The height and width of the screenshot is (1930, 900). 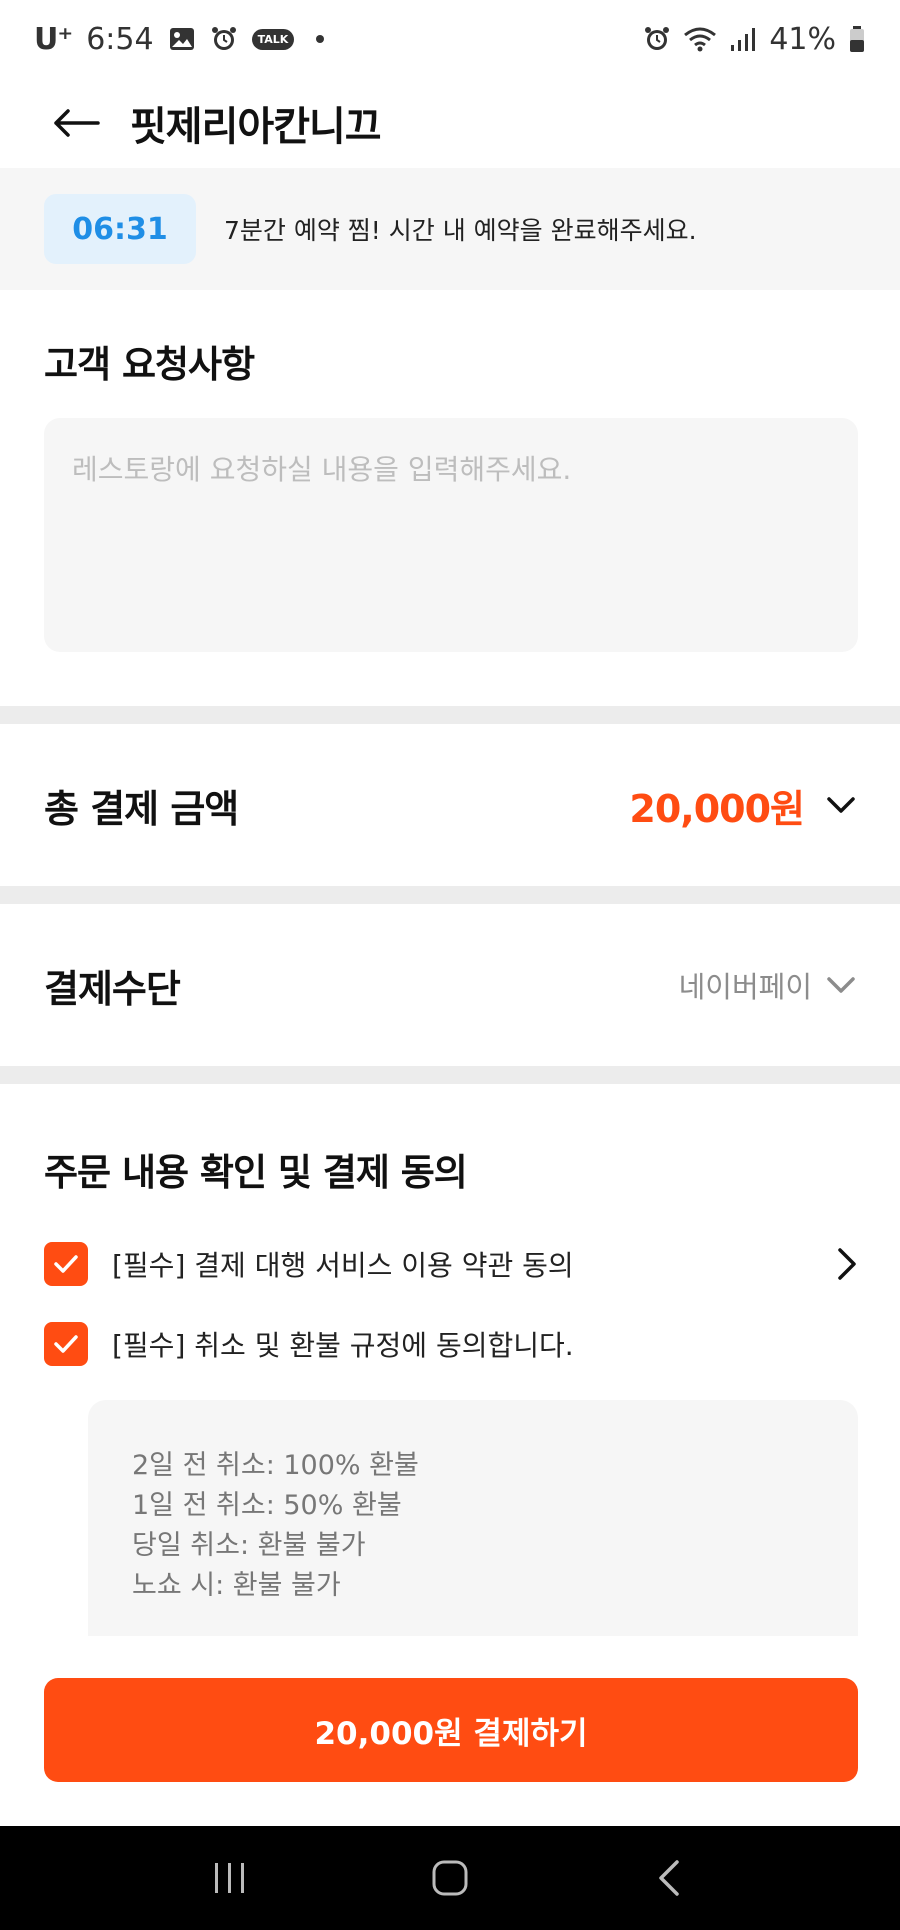 What do you see at coordinates (450, 123) in the screenshot?
I see `app-header: 핏제리아칸니끄` at bounding box center [450, 123].